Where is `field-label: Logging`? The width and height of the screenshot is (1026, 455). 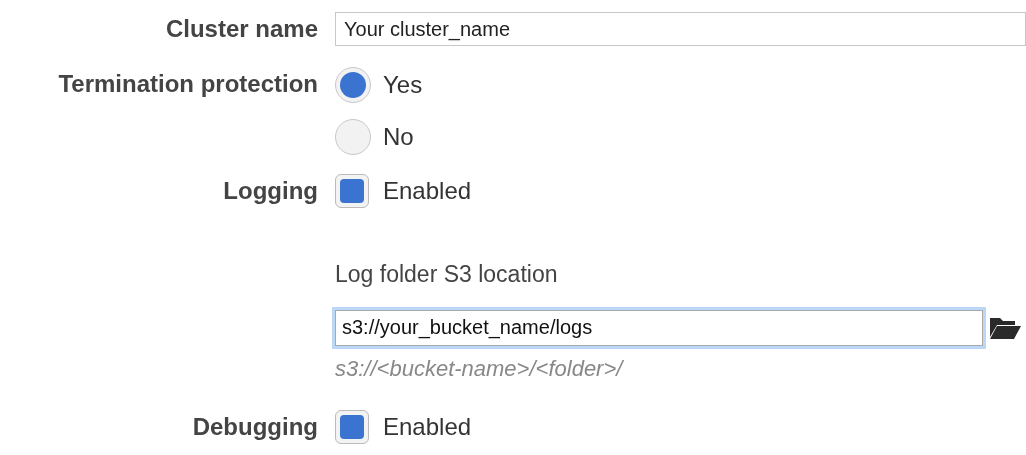 field-label: Logging is located at coordinates (270, 191).